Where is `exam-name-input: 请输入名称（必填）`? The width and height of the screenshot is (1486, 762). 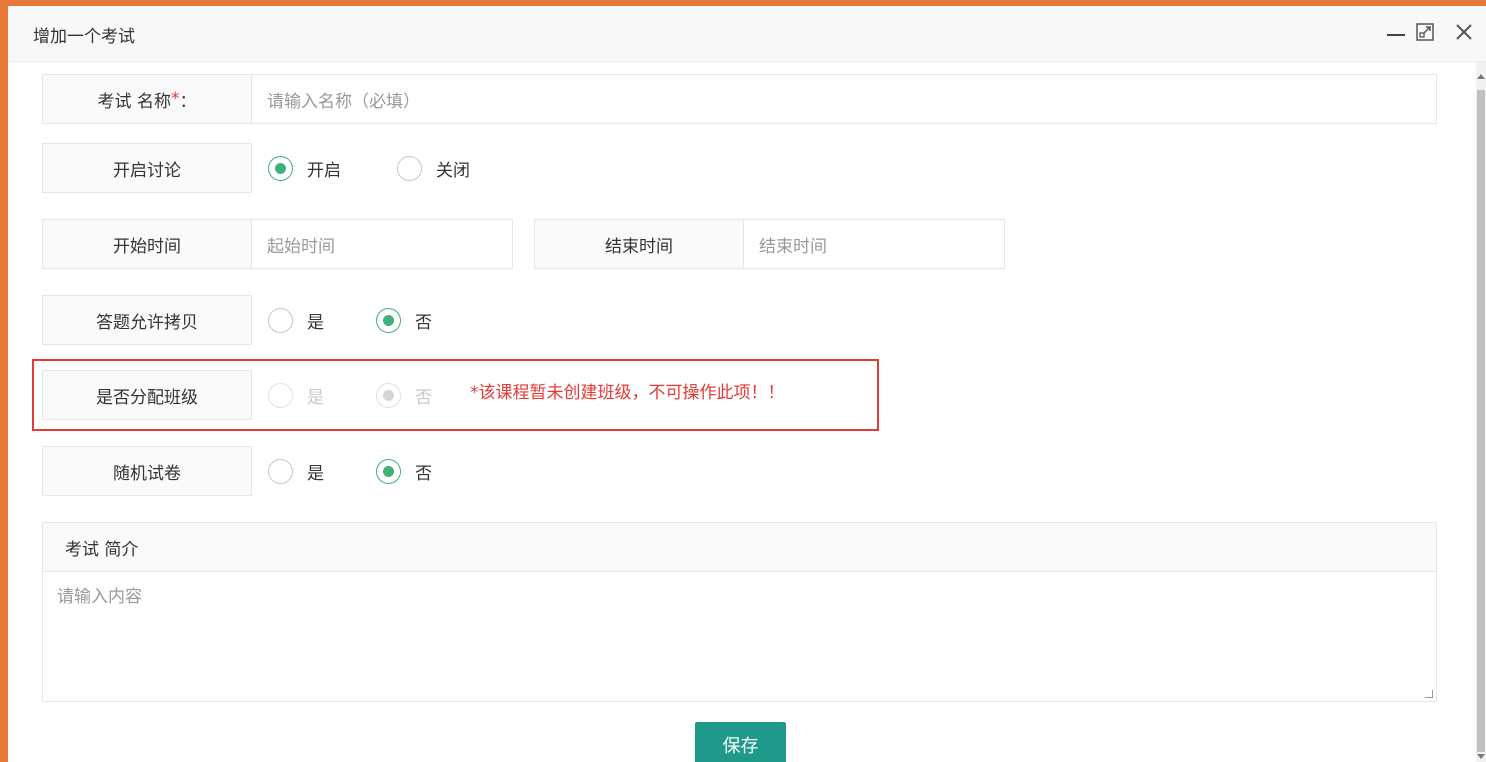 exam-name-input: 请输入名称（必填） is located at coordinates (844, 99).